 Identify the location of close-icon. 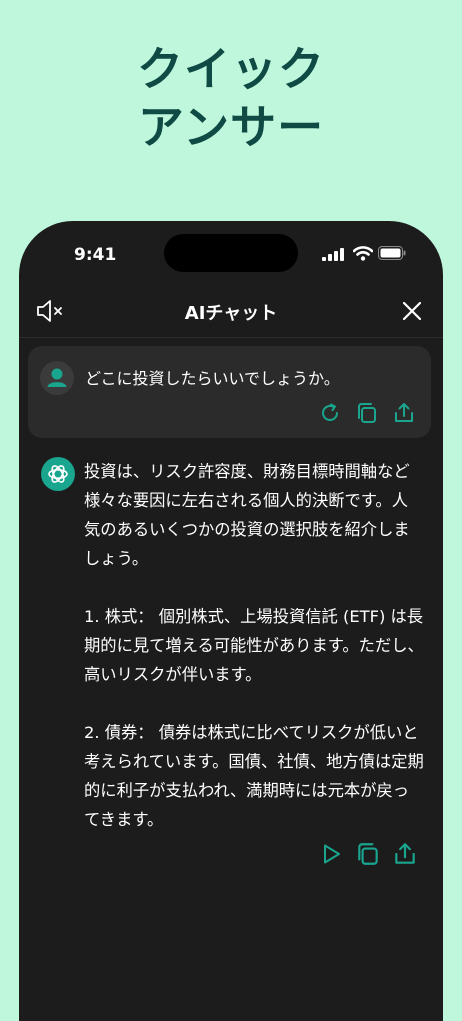
(412, 311).